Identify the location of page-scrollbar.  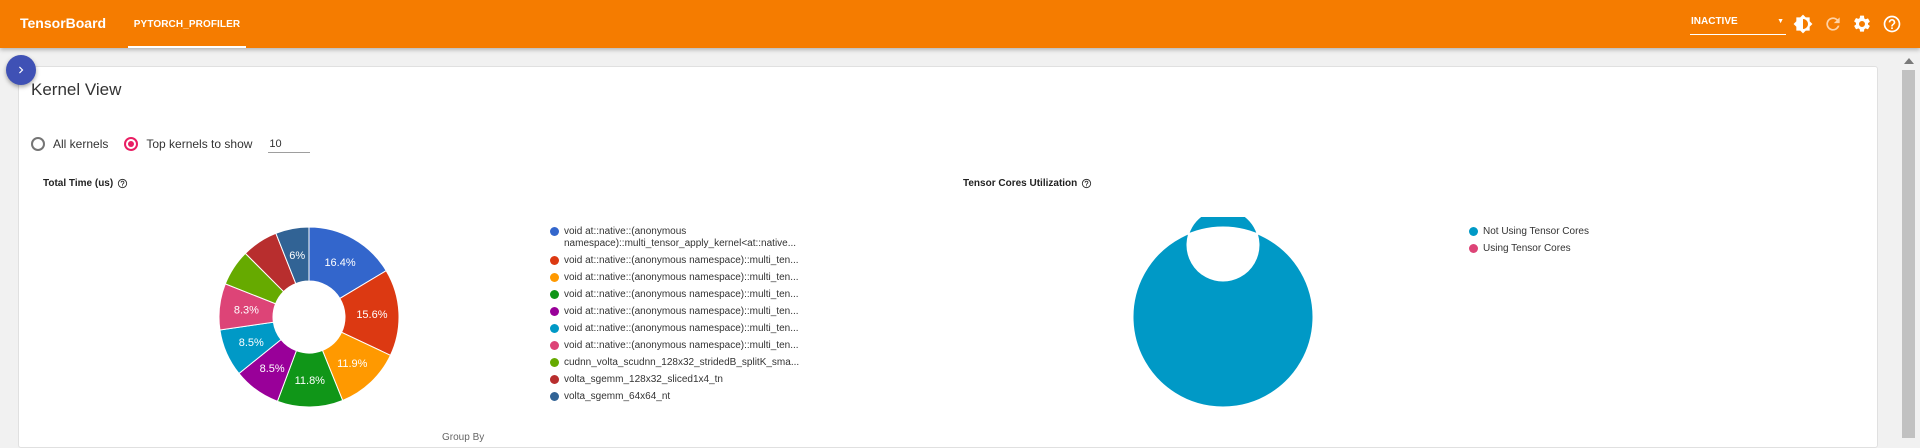
(1908, 246).